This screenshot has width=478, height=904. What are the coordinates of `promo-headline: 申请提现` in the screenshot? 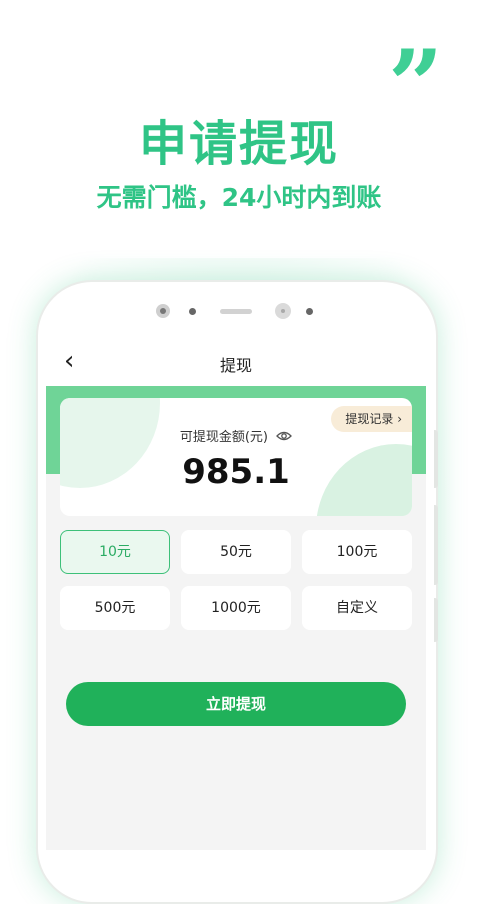 It's located at (238, 144).